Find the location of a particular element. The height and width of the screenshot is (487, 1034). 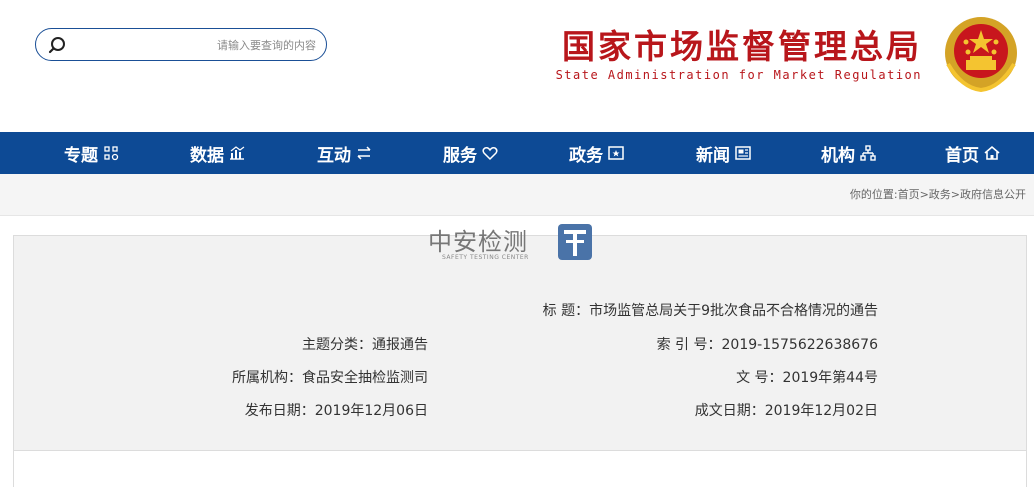

nav-label: 数据 is located at coordinates (207, 155).